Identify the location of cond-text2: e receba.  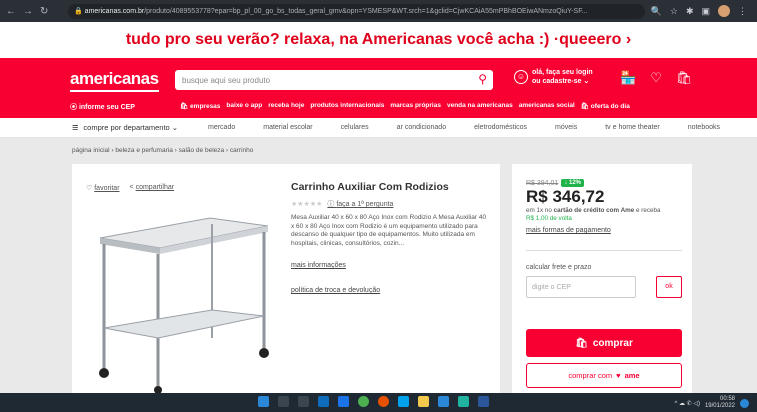
(647, 210).